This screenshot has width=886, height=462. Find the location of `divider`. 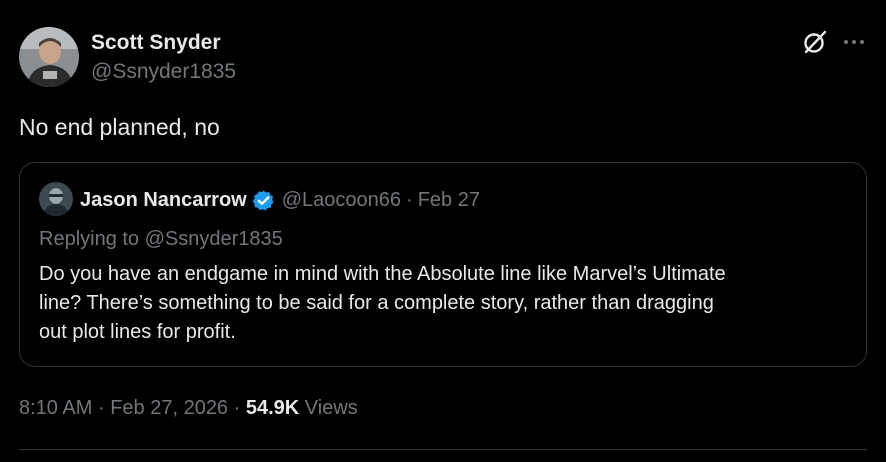

divider is located at coordinates (443, 449).